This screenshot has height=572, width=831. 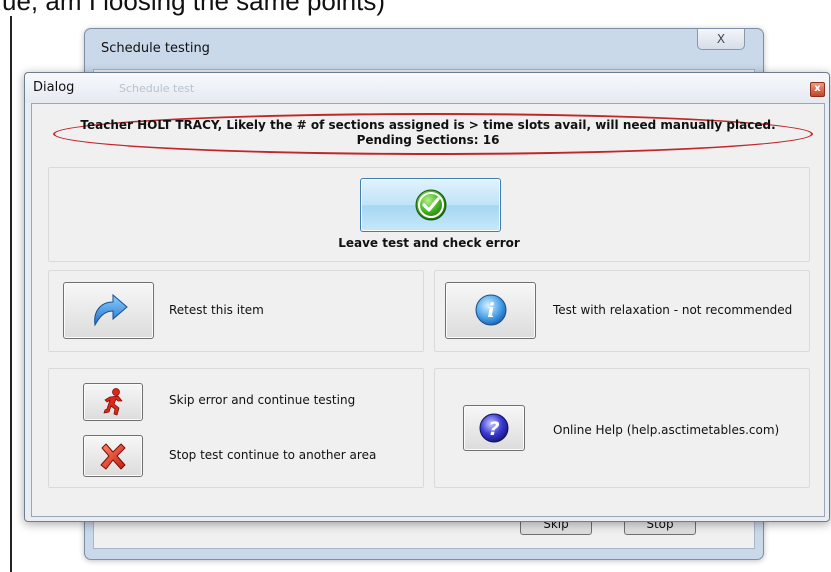 I want to click on info-icon: i, so click(x=491, y=310).